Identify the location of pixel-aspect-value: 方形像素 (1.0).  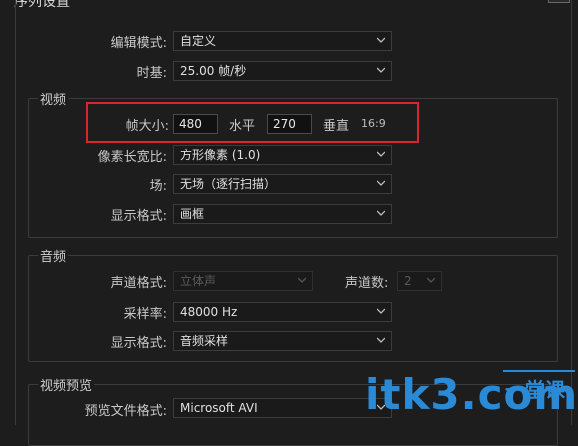
(220, 155).